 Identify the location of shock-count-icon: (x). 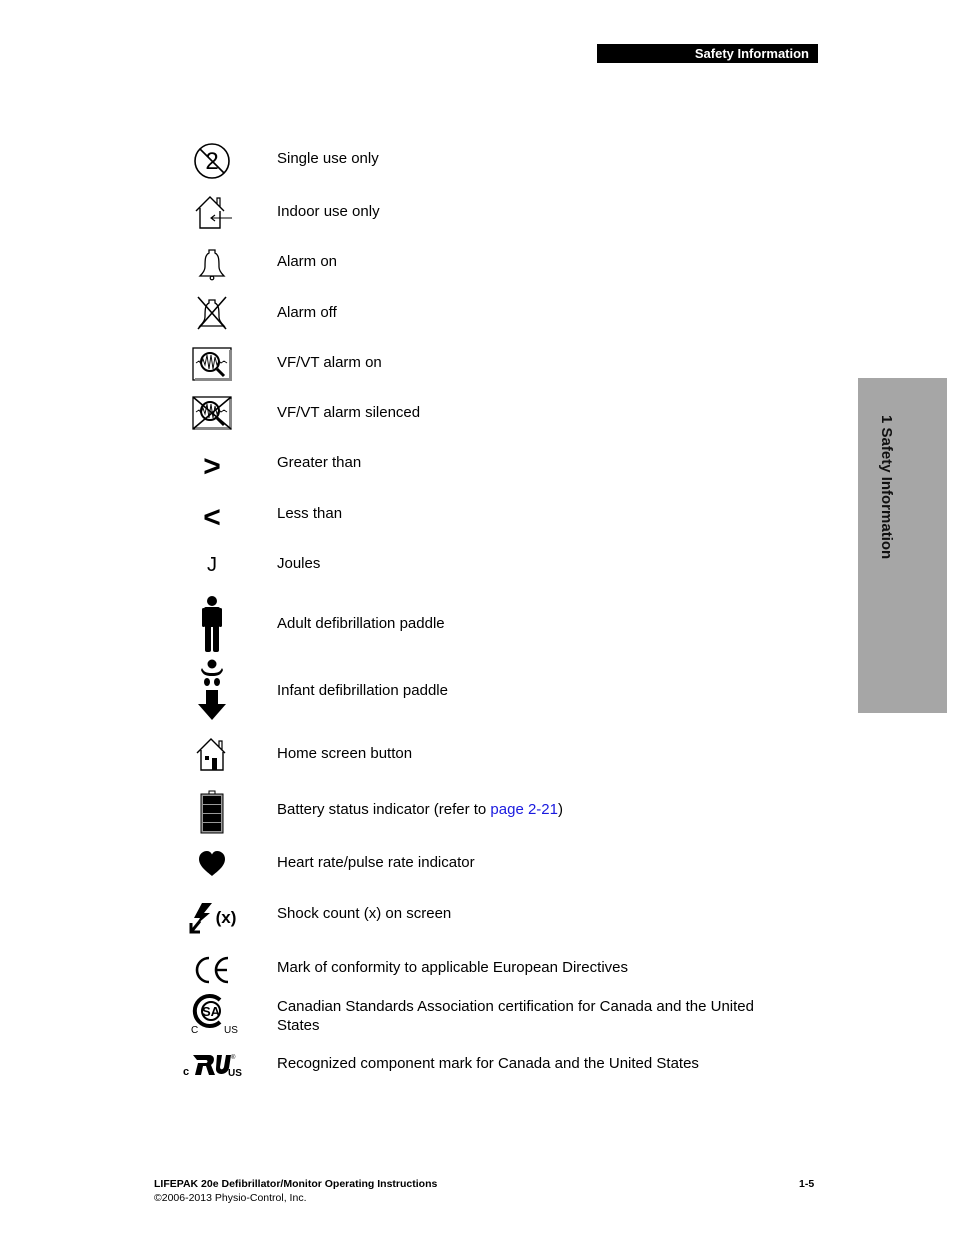
(212, 918).